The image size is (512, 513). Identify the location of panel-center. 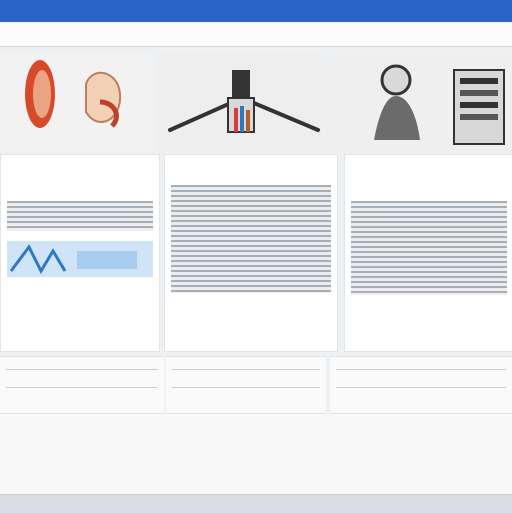
(251, 253).